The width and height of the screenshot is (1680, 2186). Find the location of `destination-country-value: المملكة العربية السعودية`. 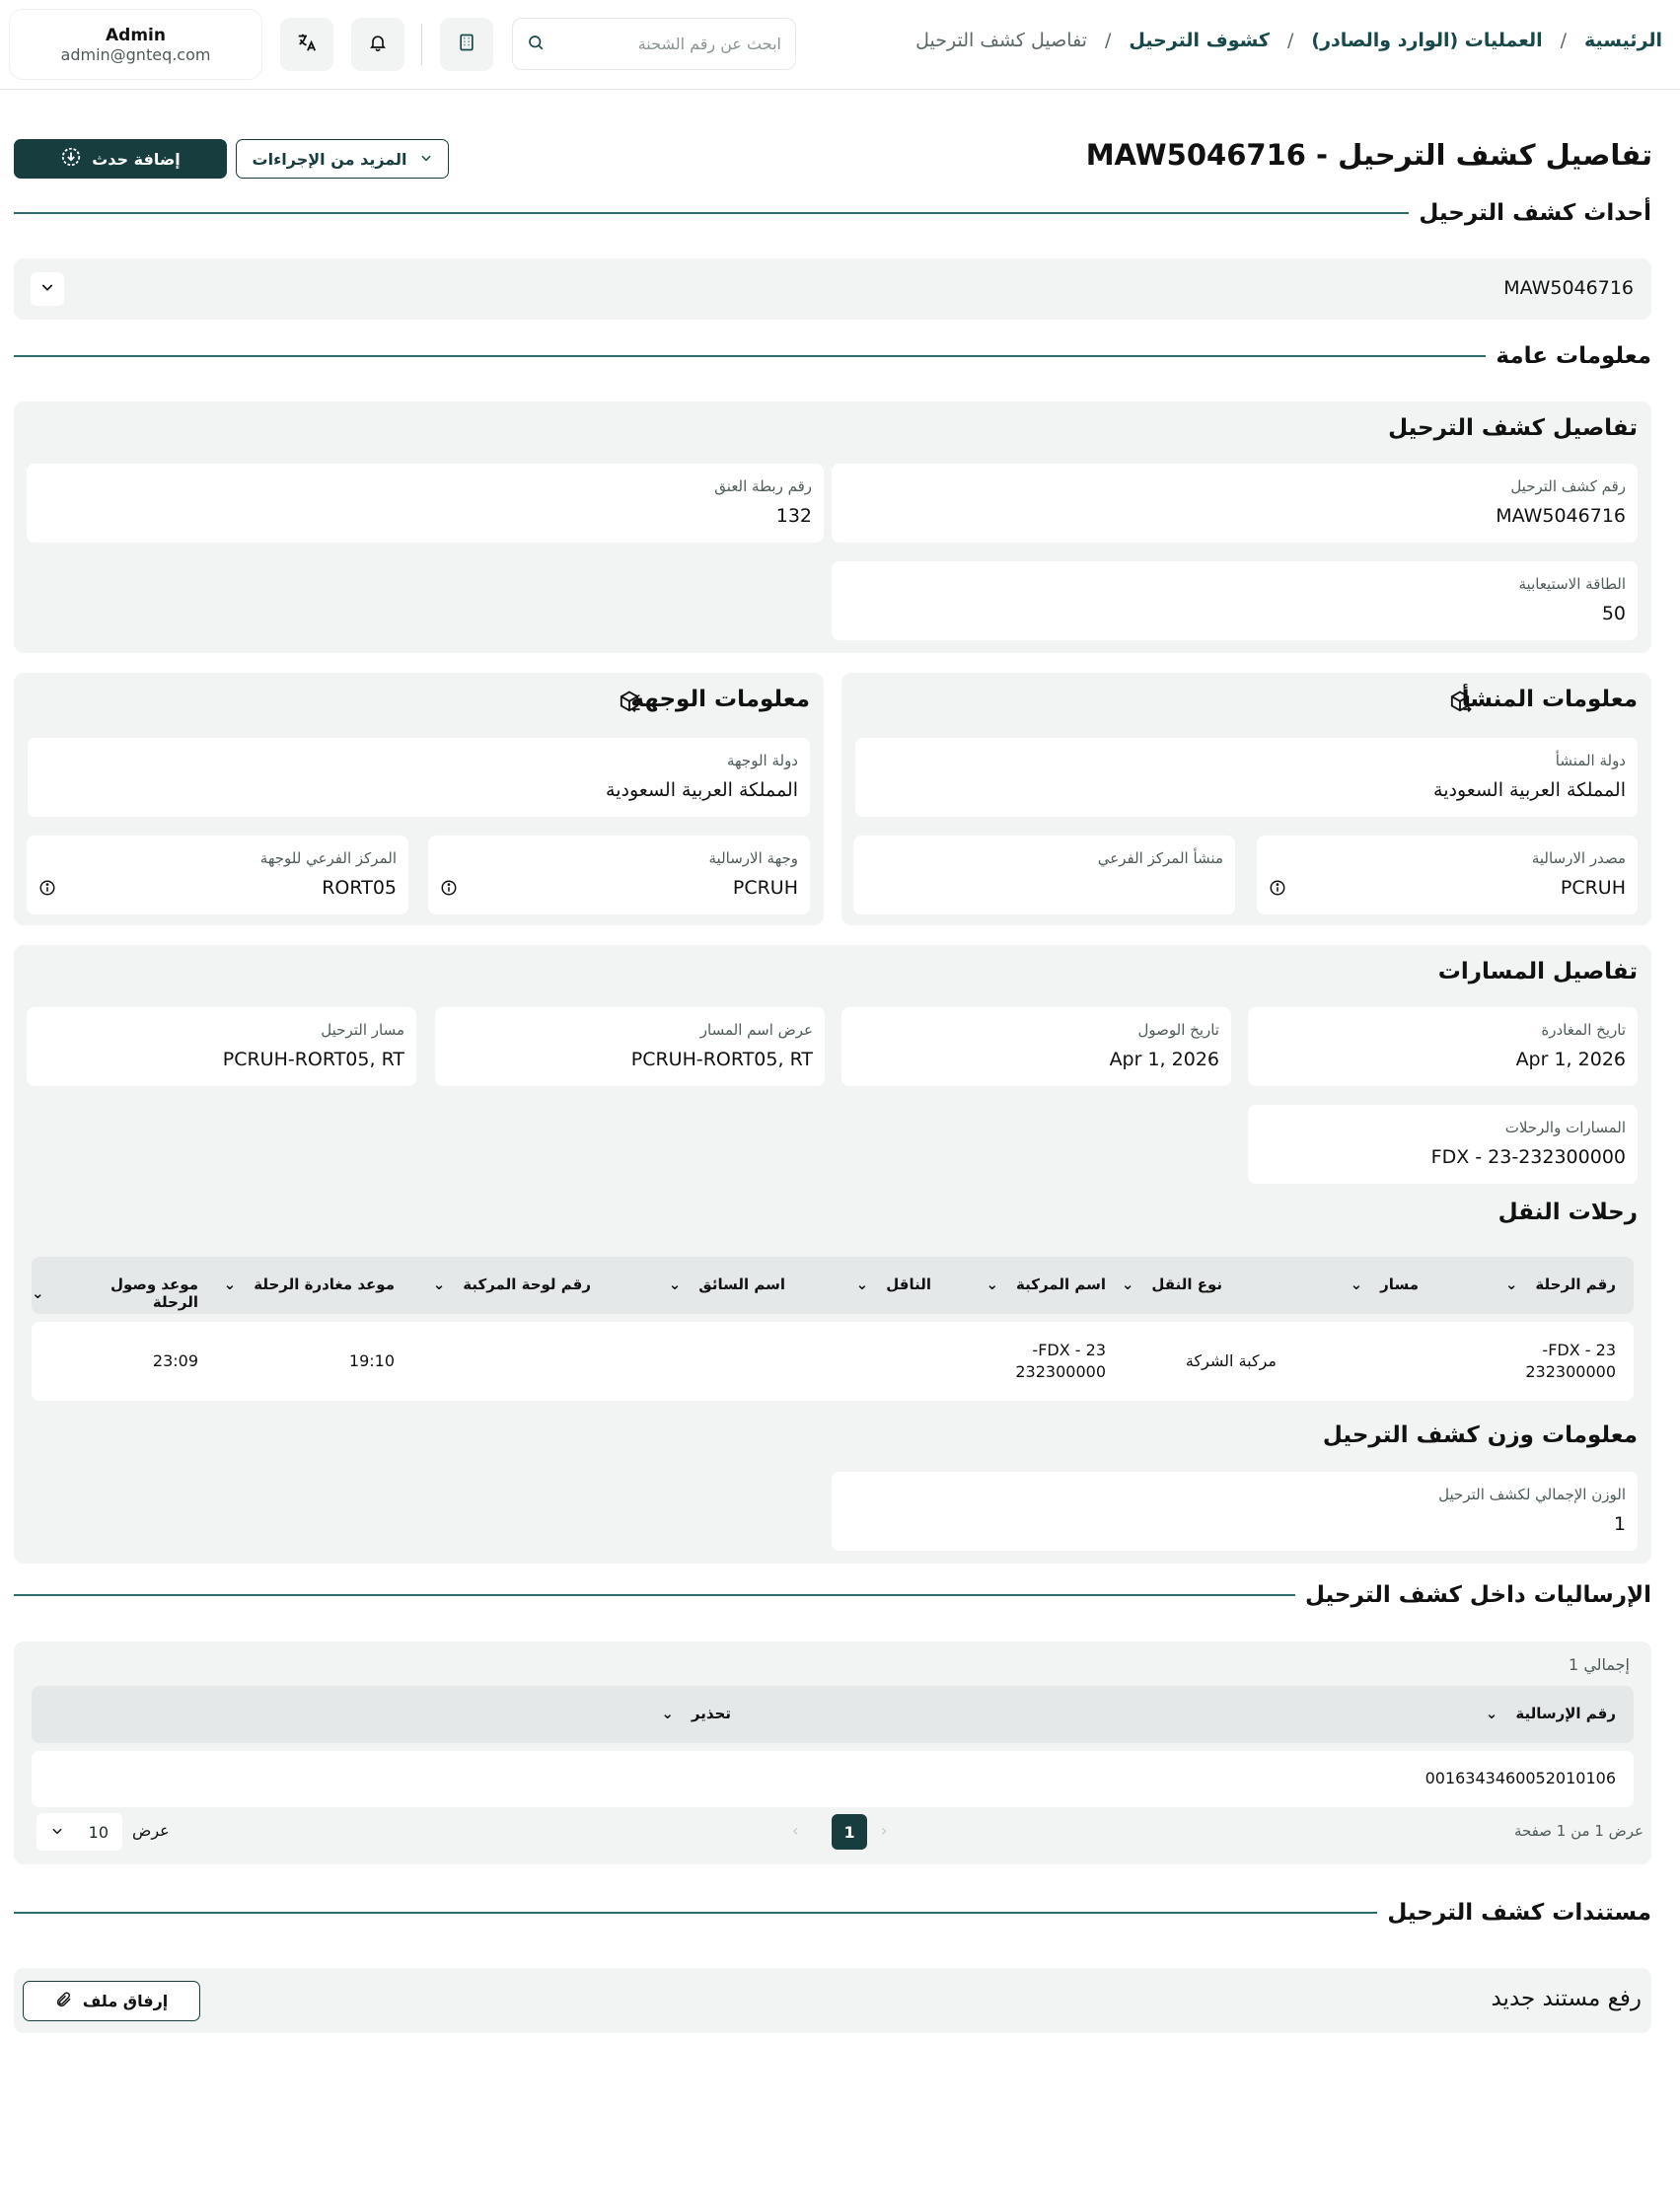

destination-country-value: المملكة العربية السعودية is located at coordinates (702, 790).